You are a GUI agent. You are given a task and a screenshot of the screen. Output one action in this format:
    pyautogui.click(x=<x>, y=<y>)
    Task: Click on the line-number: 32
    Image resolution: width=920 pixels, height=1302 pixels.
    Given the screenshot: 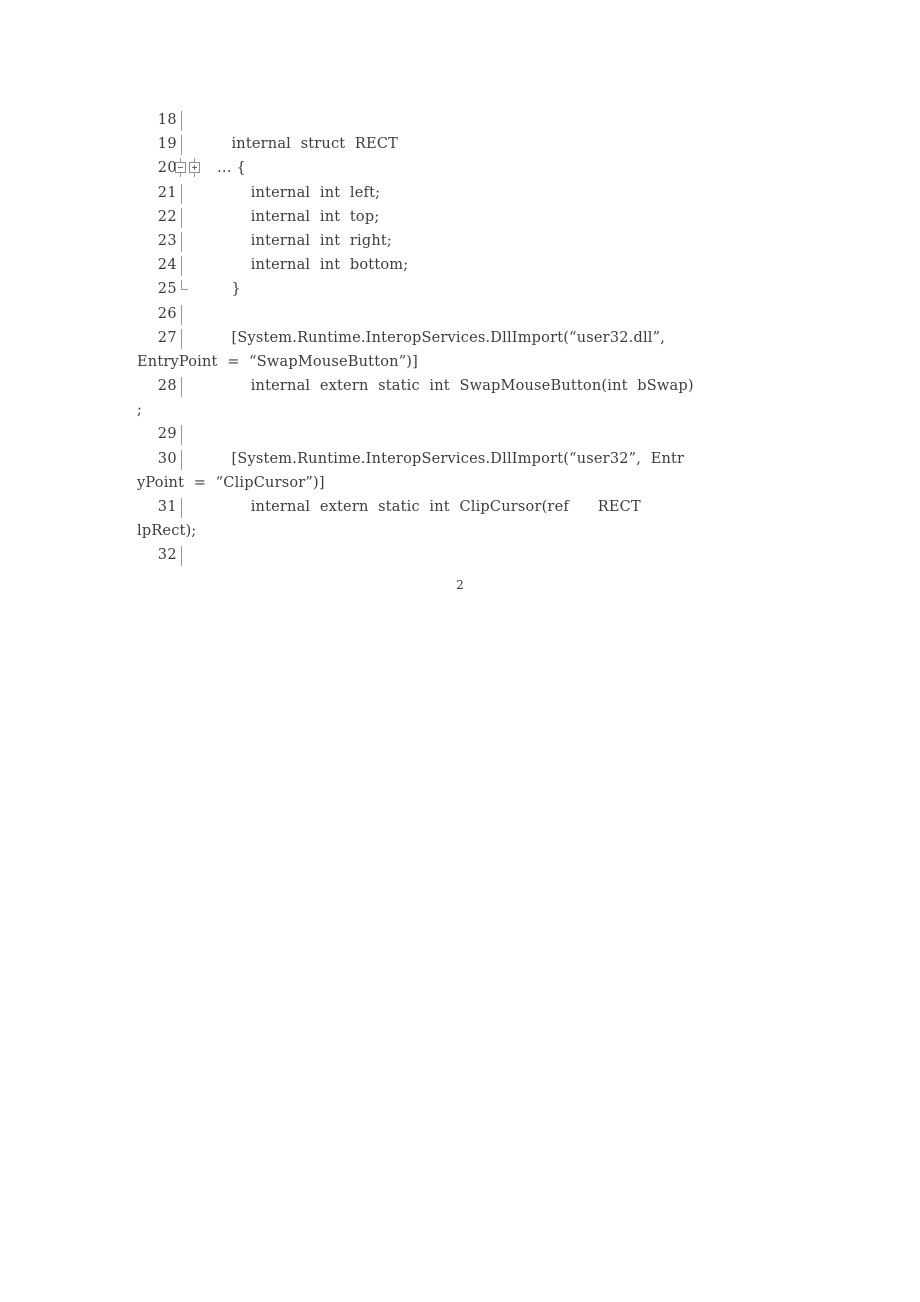 What is the action you would take?
    pyautogui.click(x=167, y=555)
    